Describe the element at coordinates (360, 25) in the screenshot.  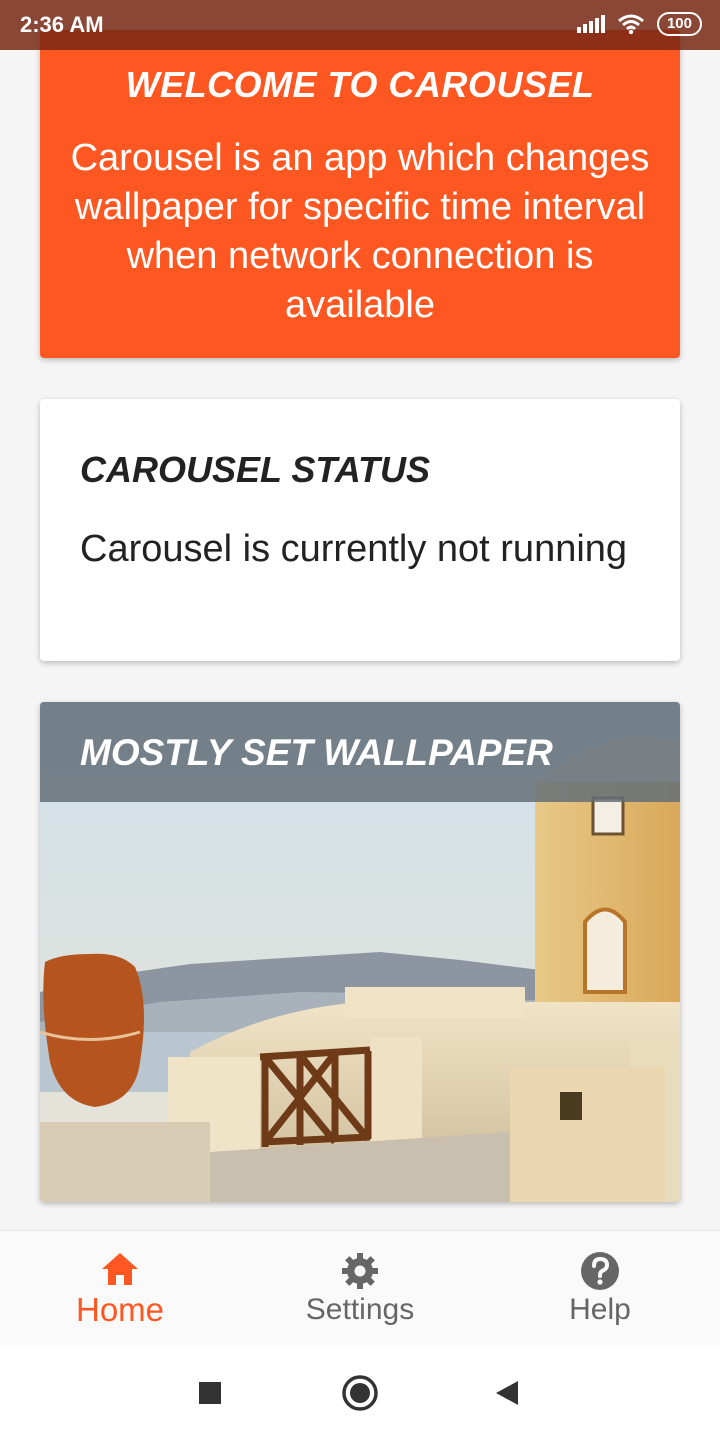
I see `status-bar: 2:36 AM 100` at that location.